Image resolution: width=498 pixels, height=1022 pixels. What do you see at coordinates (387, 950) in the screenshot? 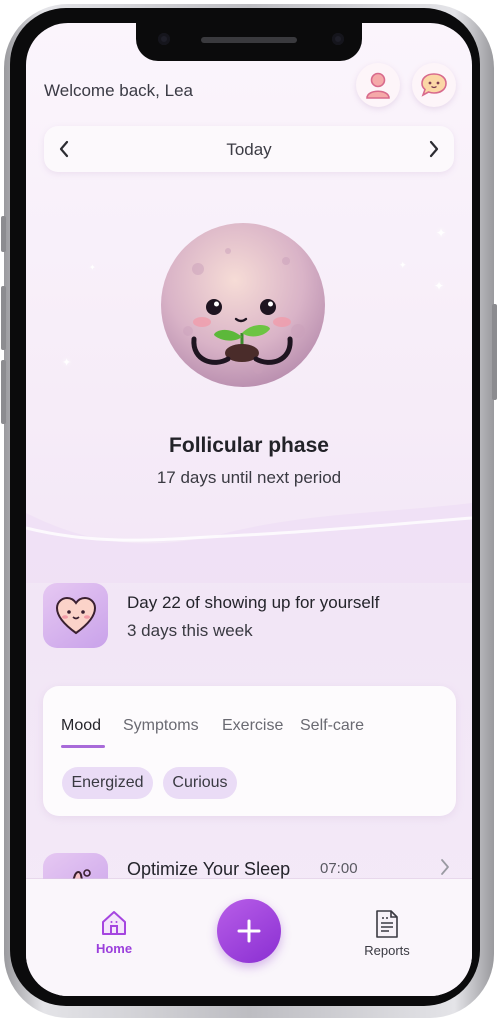
I see `nav-reports-label: Reports` at bounding box center [387, 950].